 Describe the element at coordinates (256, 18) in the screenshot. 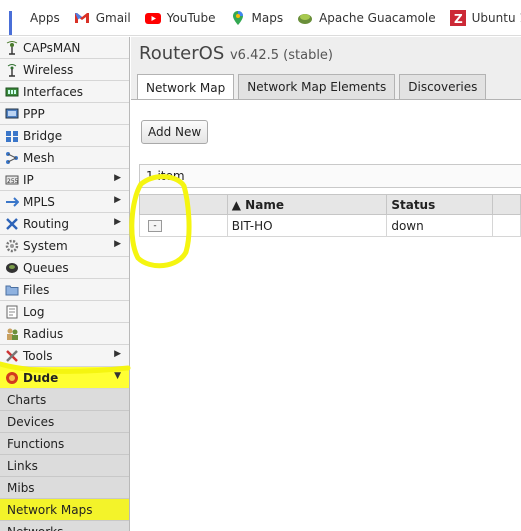

I see `bookmark-maps: Maps` at that location.